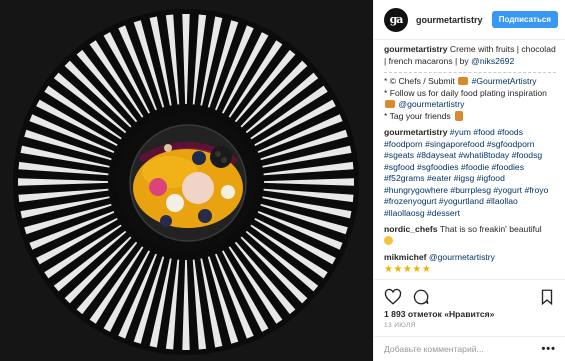 This screenshot has width=565, height=361. What do you see at coordinates (198, 188) in the screenshot?
I see `macaron` at bounding box center [198, 188].